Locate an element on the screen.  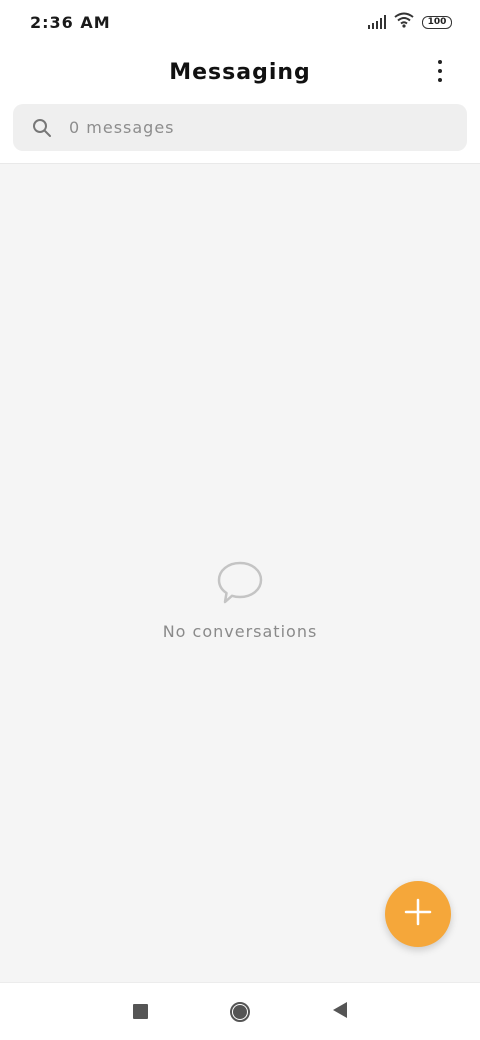
status-bar: 2:36 AM 100 is located at coordinates (240, 22).